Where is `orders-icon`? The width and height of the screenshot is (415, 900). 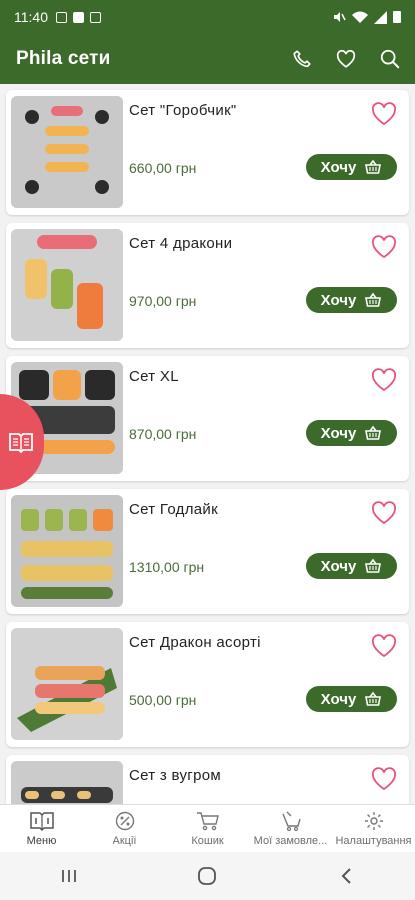
orders-icon is located at coordinates (291, 821).